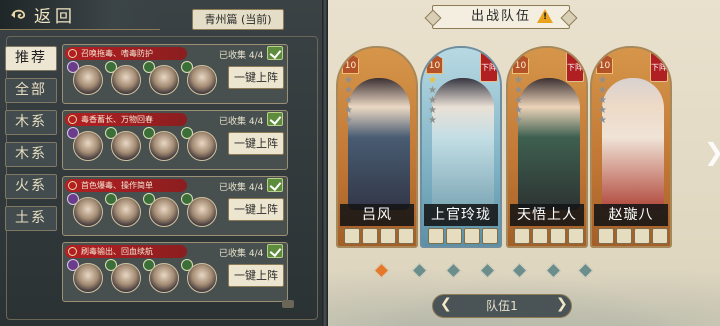 This screenshot has height=326, width=720. Describe the element at coordinates (126, 185) in the screenshot. I see `team-label: 首色爆毒、操作简单` at that location.